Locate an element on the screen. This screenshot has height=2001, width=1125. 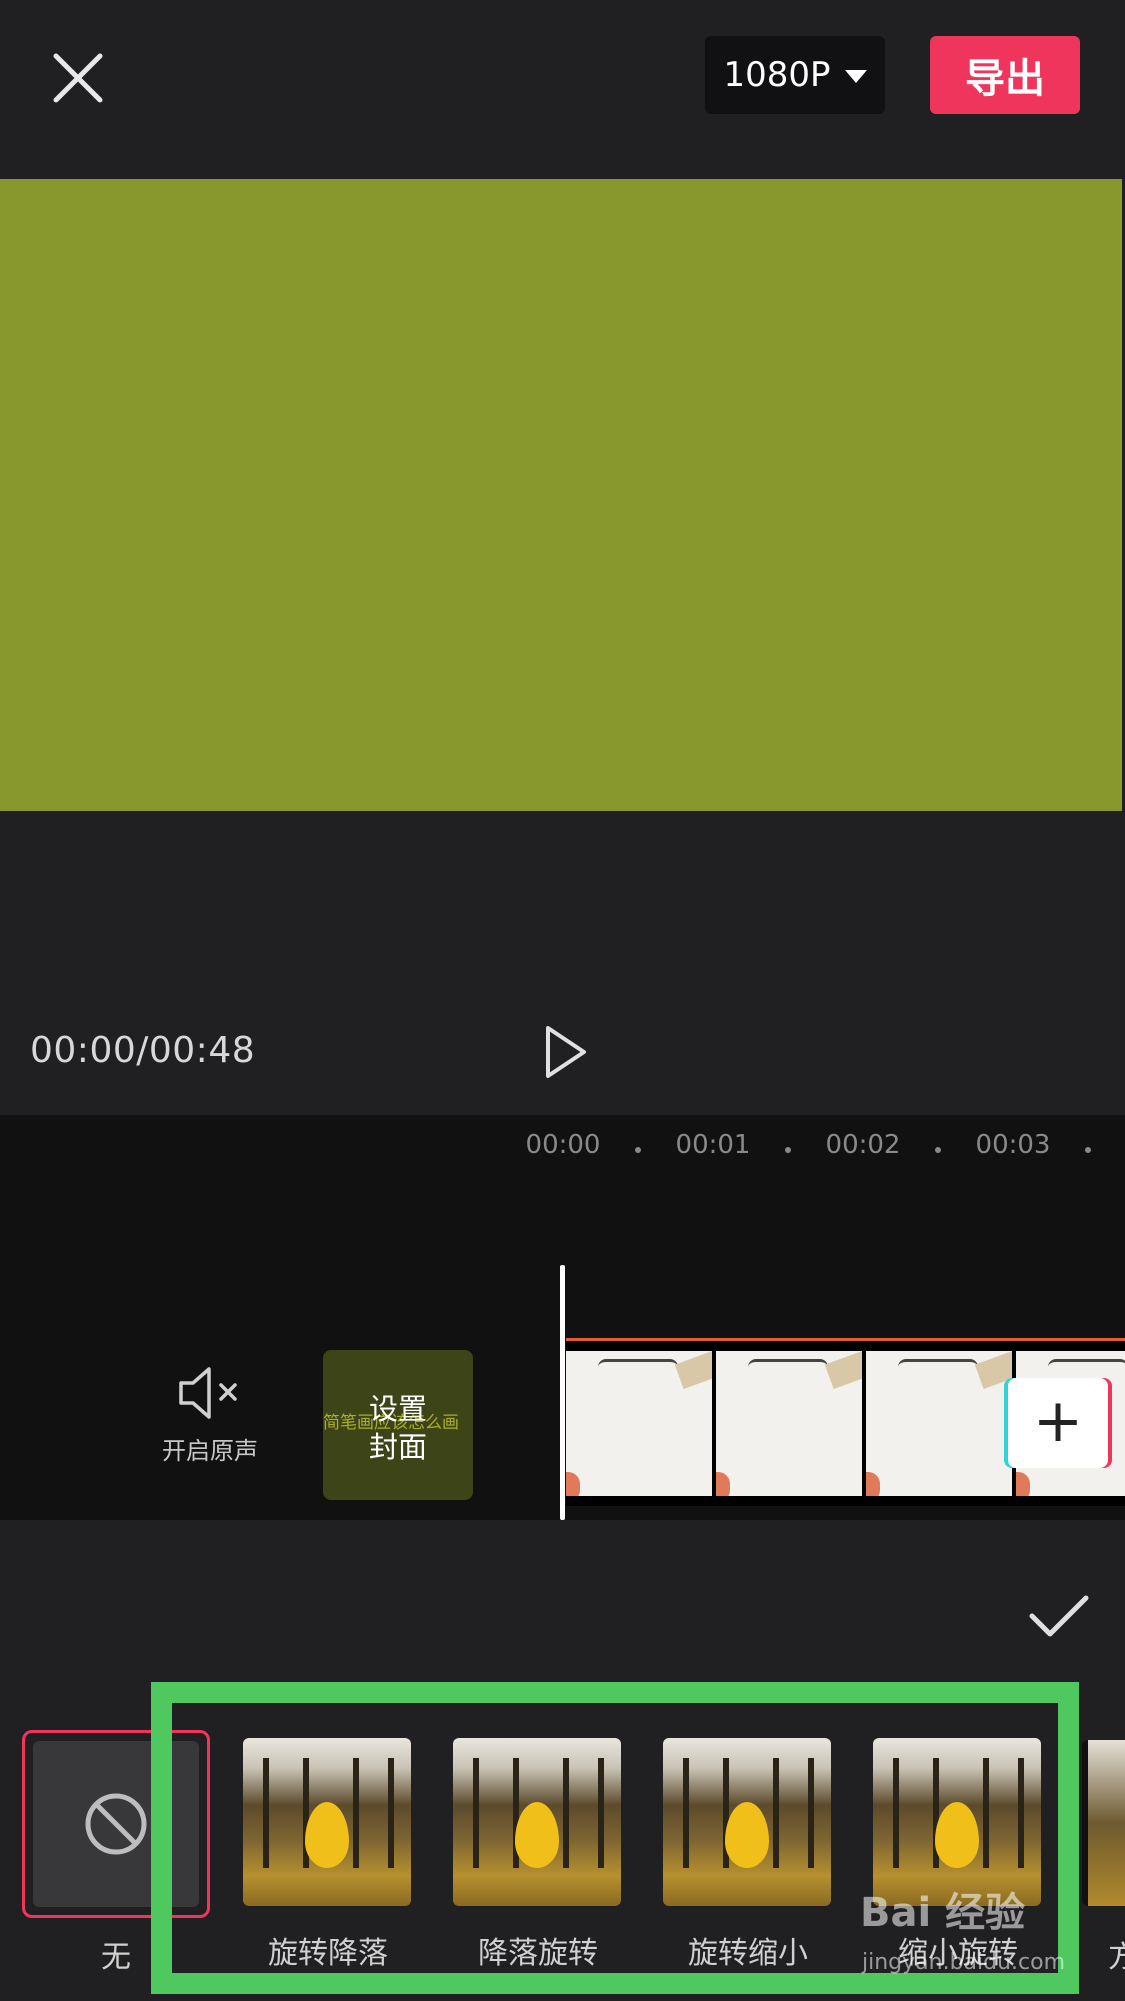
animation-label: 降落旋转 is located at coordinates (538, 1953).